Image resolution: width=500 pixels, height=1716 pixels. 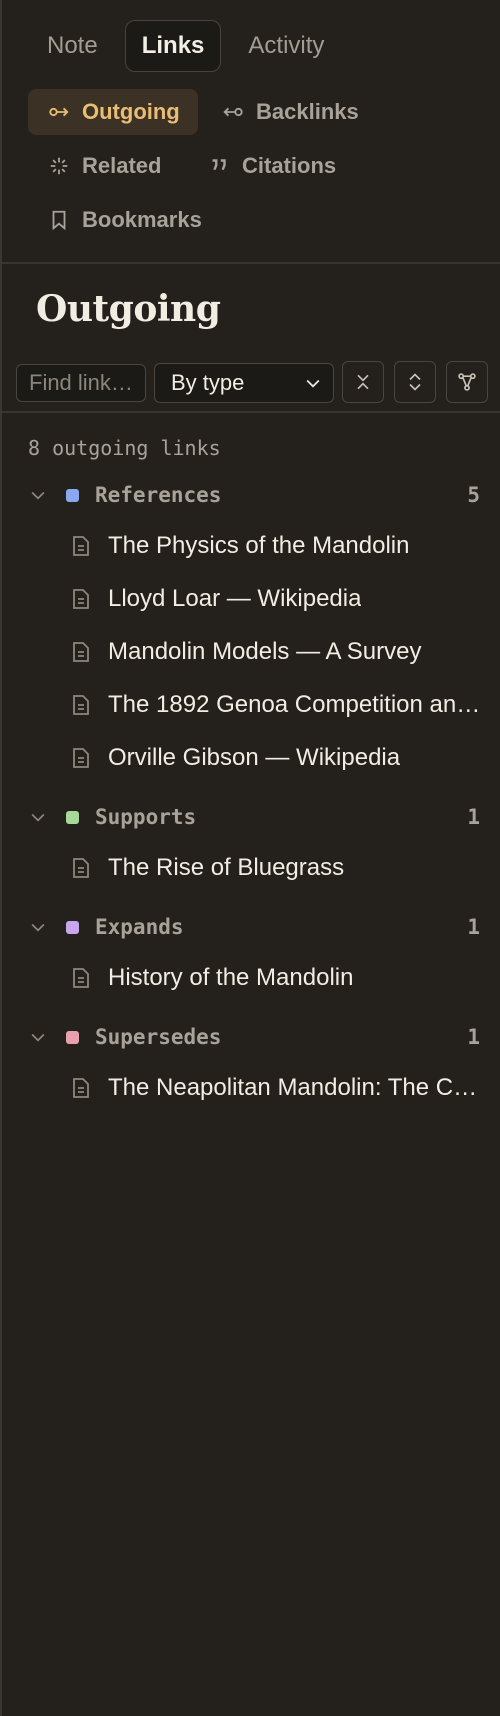 I want to click on subnav-bookmarks: Bookmarks, so click(x=124, y=220).